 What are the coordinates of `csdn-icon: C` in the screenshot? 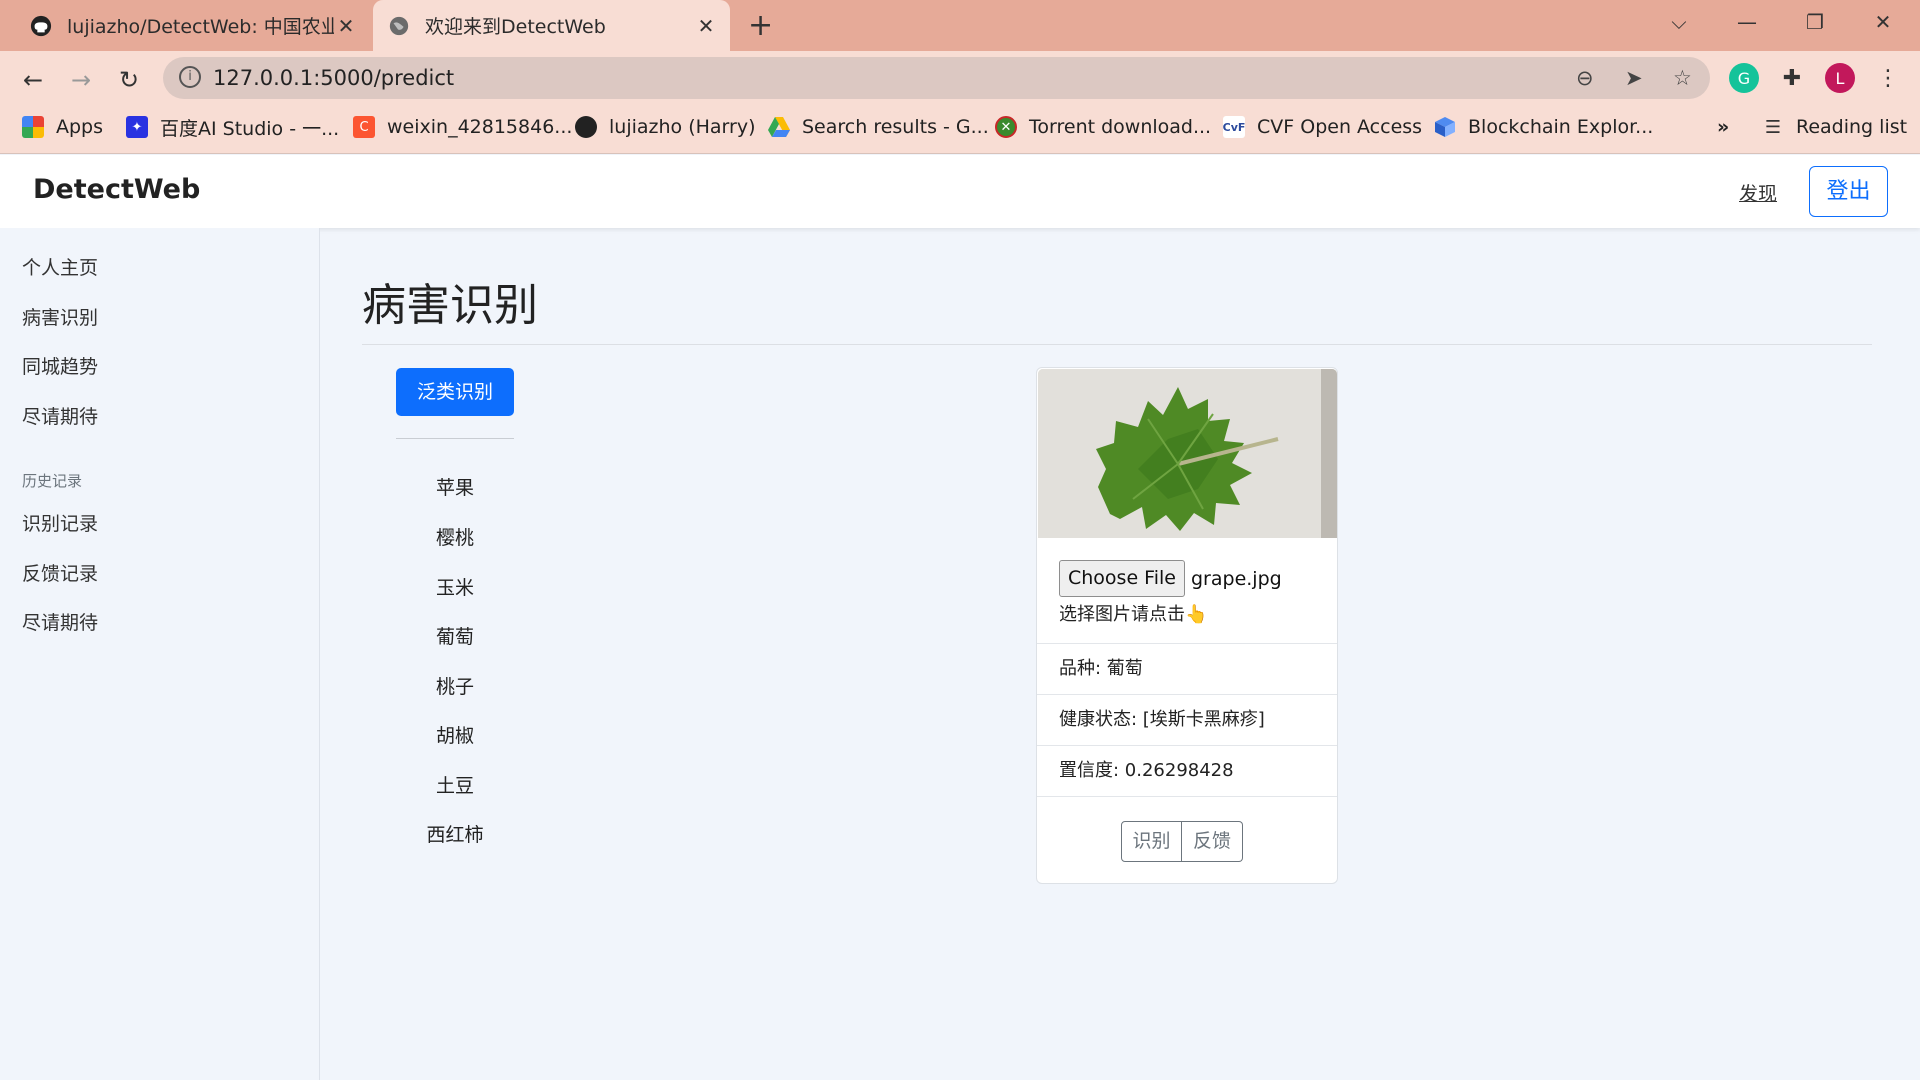 It's located at (364, 127).